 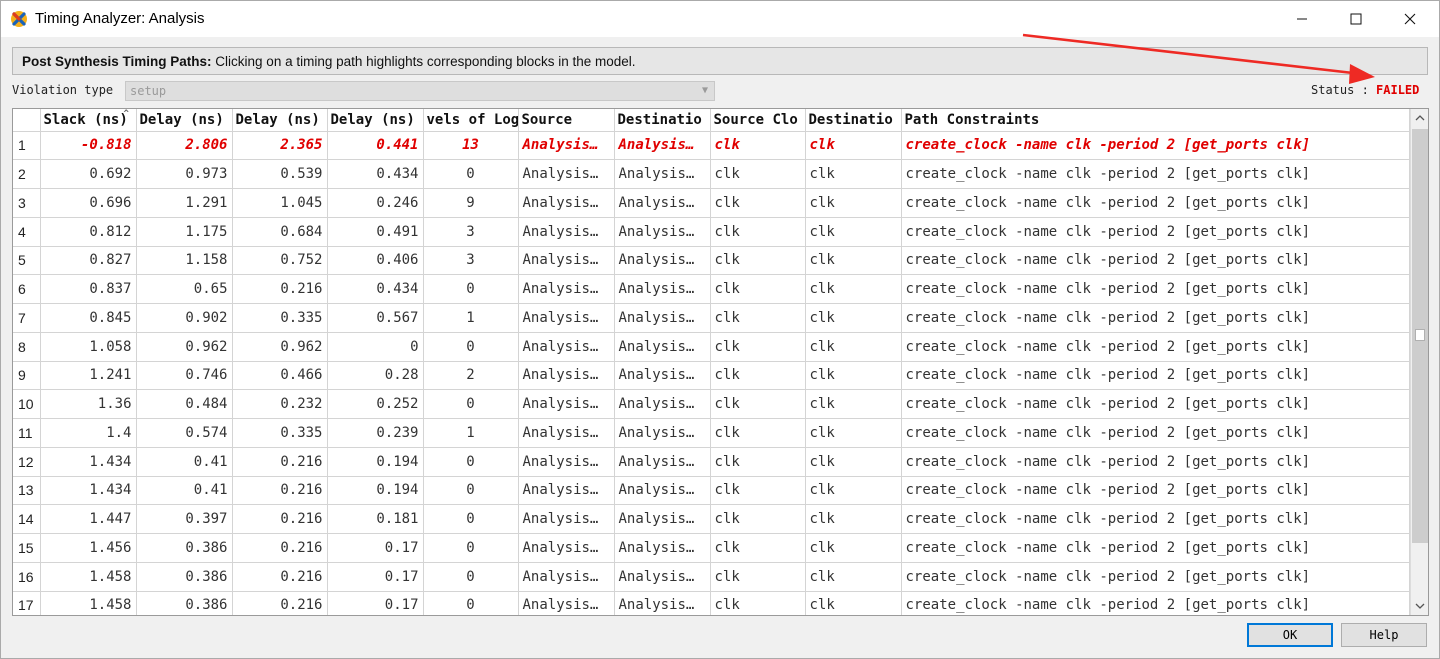 I want to click on slack-cell: -0.818, so click(x=88, y=146).